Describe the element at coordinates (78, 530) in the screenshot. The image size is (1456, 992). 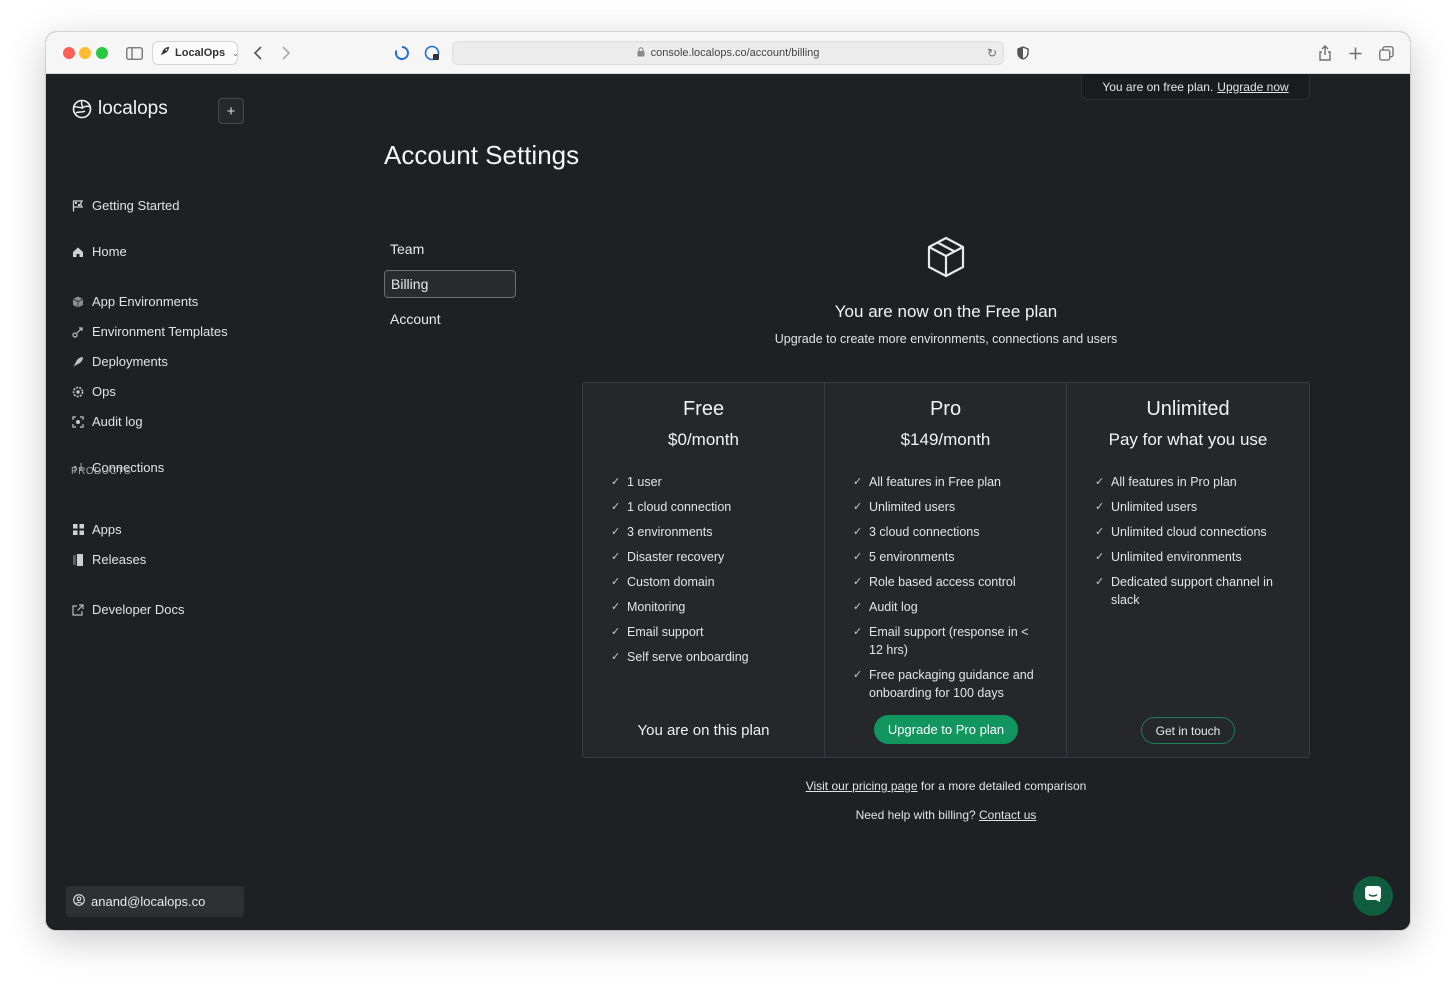
I see `grid-icon` at that location.